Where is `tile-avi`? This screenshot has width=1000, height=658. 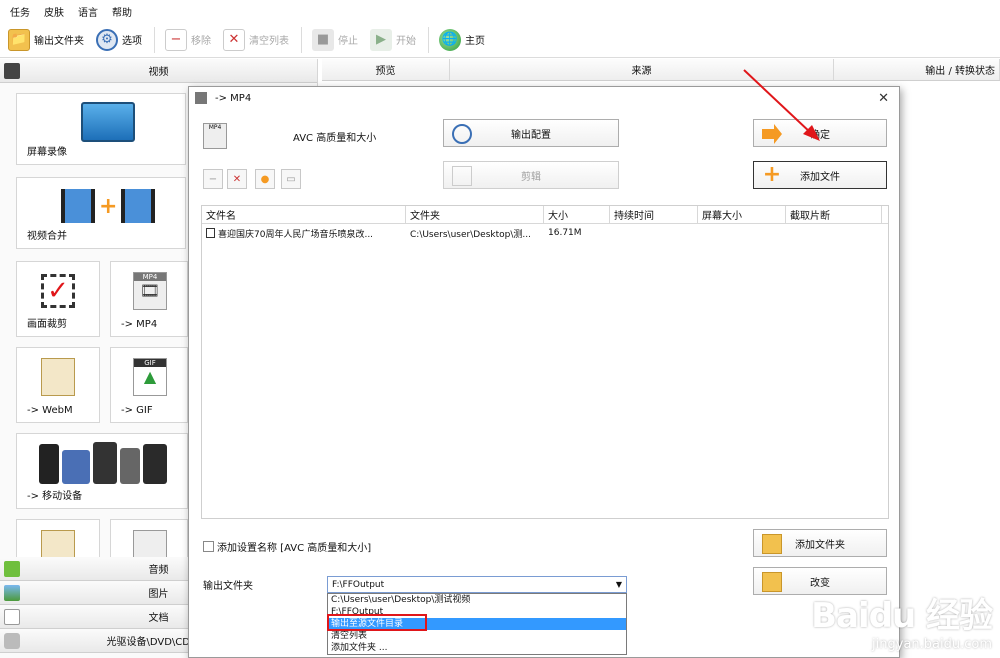 tile-avi is located at coordinates (149, 538).